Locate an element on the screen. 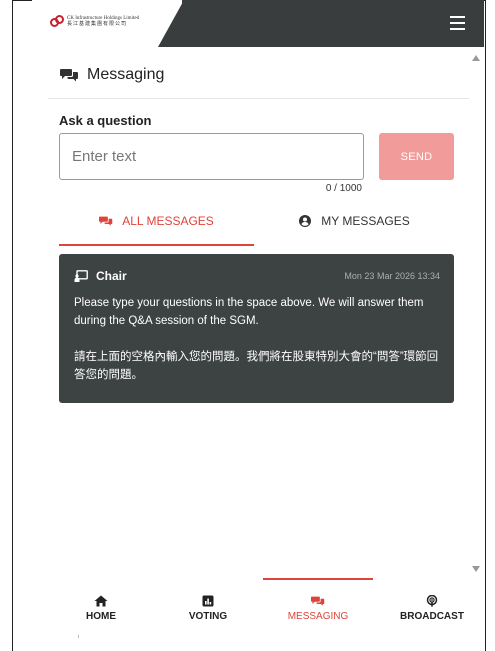 The height and width of the screenshot is (651, 495). frame-right-border is located at coordinates (485, 325).